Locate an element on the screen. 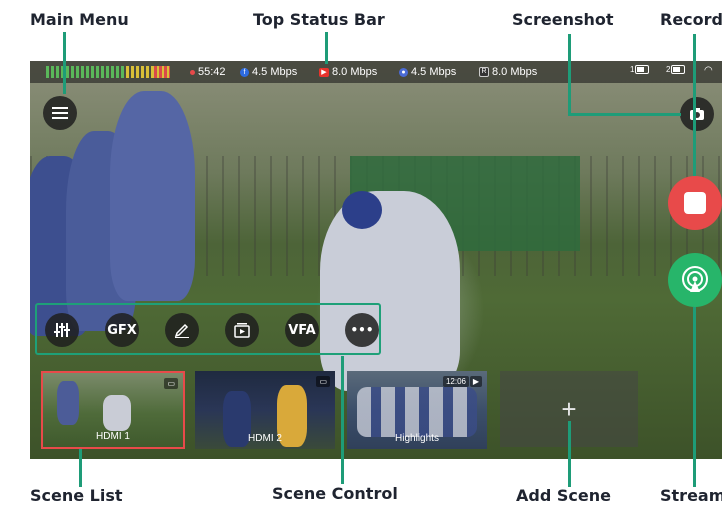 The image size is (722, 508). scene-hdmi-1: ▭ HDMI 1 is located at coordinates (113, 410).